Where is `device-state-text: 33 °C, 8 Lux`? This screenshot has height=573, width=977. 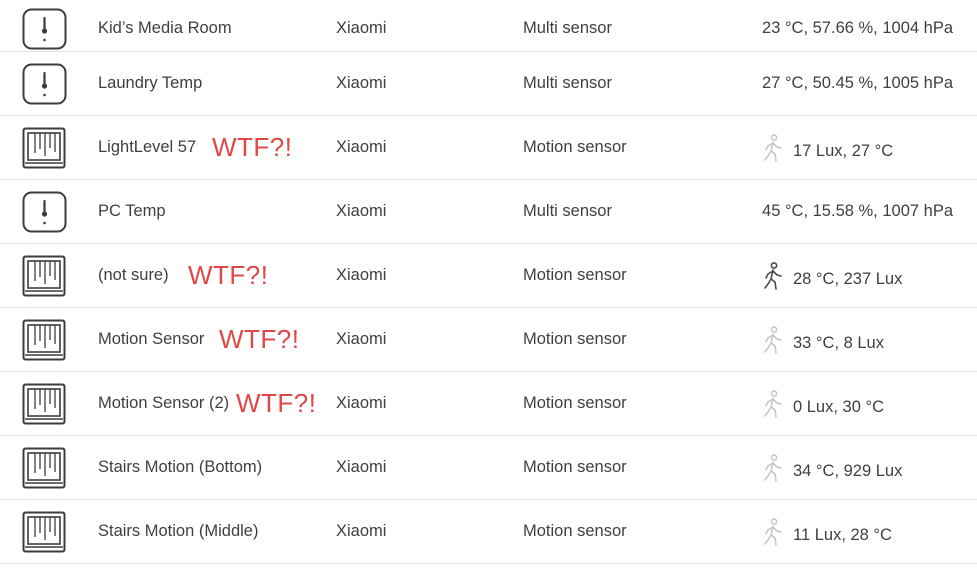
device-state-text: 33 °C, 8 Lux is located at coordinates (838, 343).